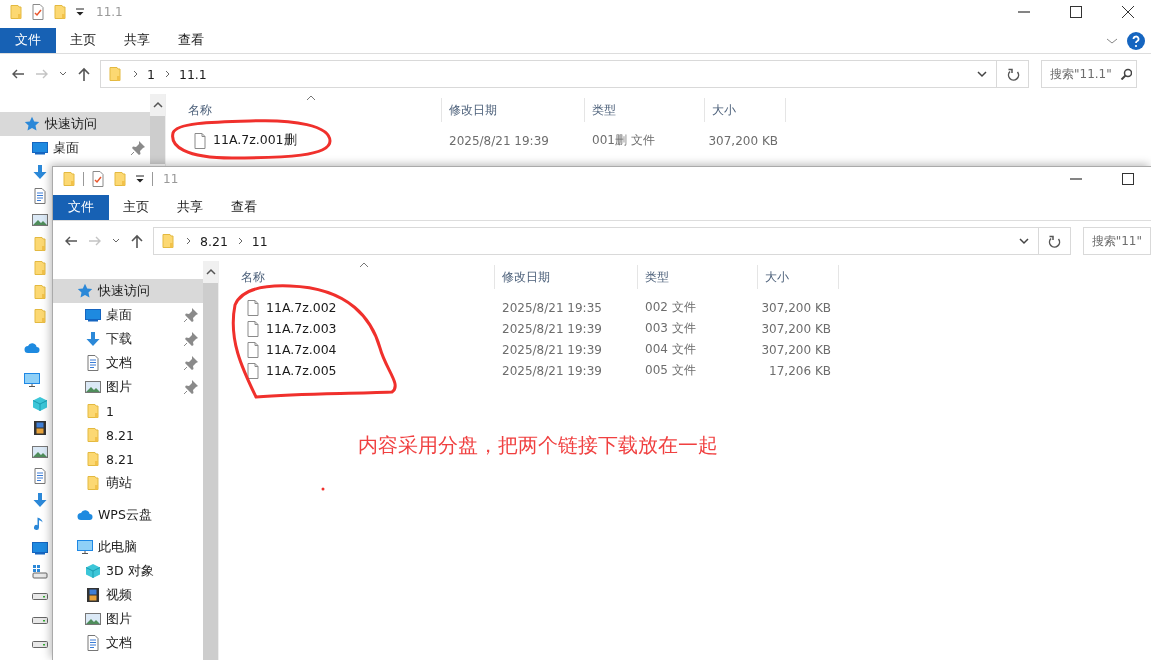  I want to click on address-bar: 8.21 11, so click(596, 241).